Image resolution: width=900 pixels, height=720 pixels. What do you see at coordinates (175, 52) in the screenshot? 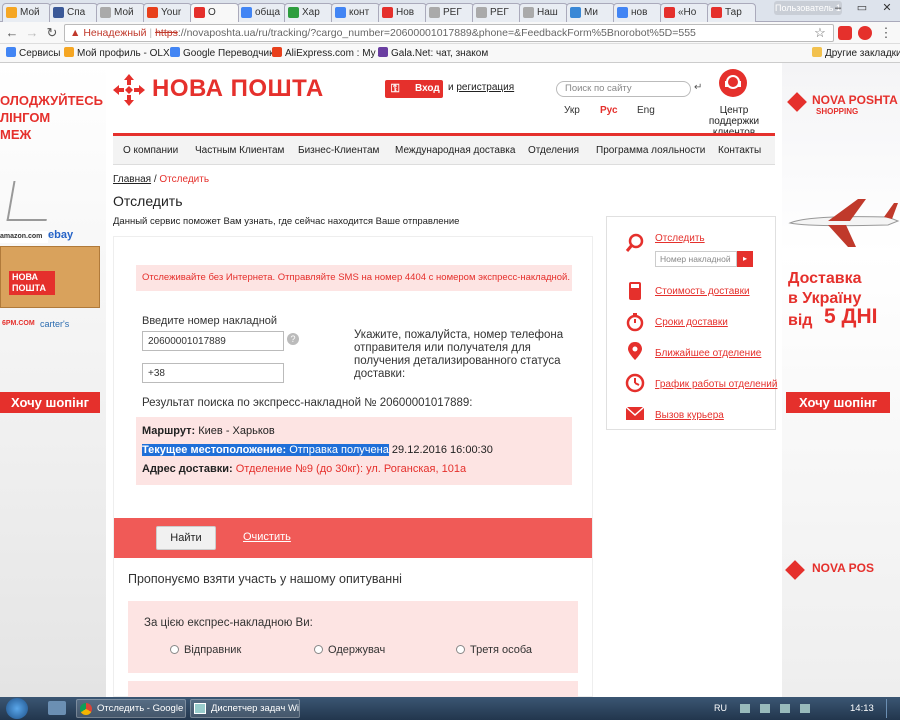
I see `translate-icon` at bounding box center [175, 52].